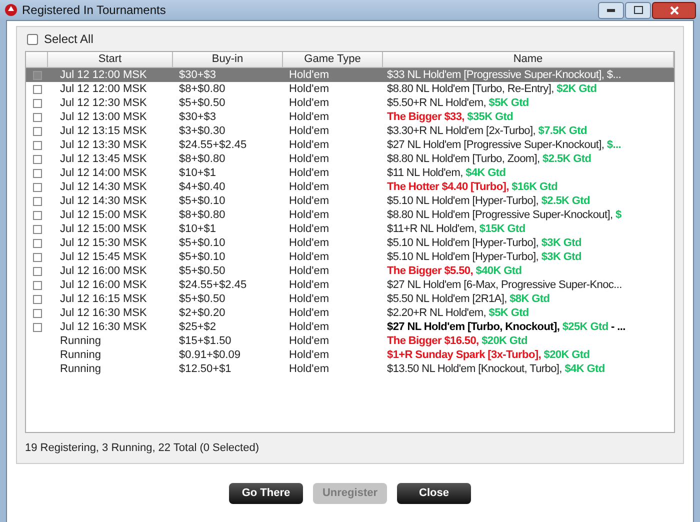  What do you see at coordinates (350, 243) in the screenshot?
I see `table-row: Jul 12 15:30 MSK $5+$0.10 Hold'em $5.10 NL Hold'em [Hyper-Turbo], $3K Gtd` at bounding box center [350, 243].